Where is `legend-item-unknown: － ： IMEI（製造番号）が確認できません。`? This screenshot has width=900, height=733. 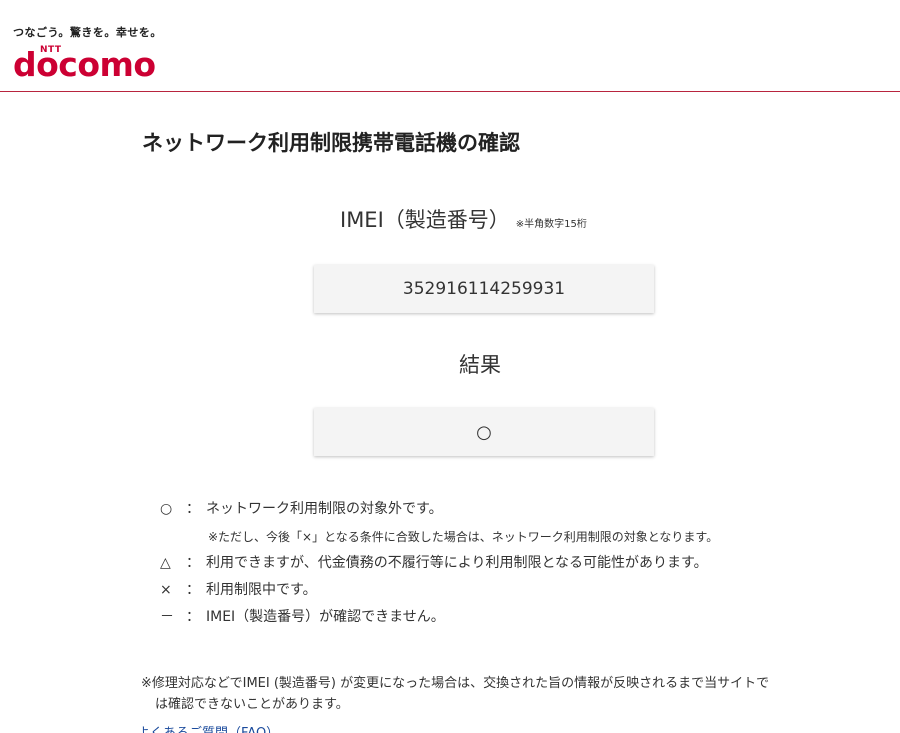 legend-item-unknown: － ： IMEI（製造番号）が確認できません。 is located at coordinates (302, 616).